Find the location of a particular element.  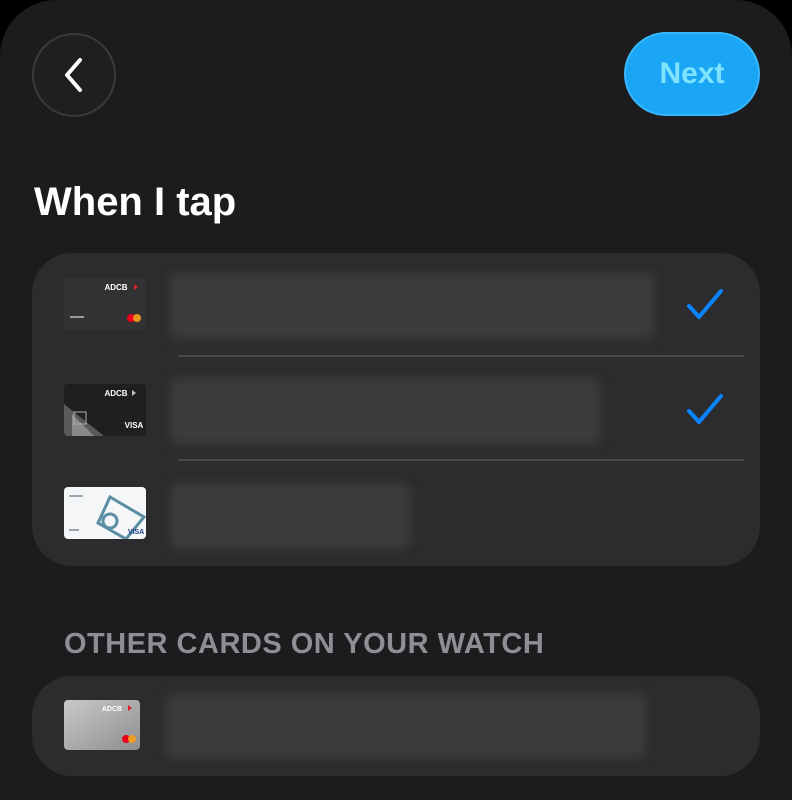

other-cards-list: ADCB is located at coordinates (396, 726).